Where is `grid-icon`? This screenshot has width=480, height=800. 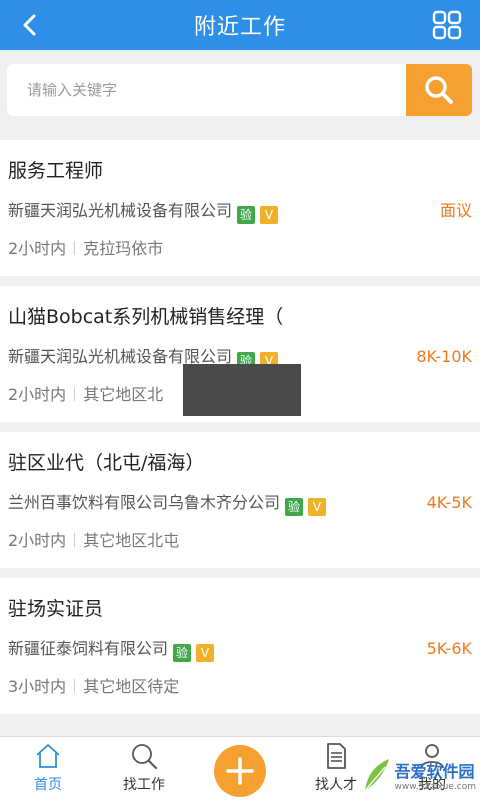
grid-icon is located at coordinates (447, 25).